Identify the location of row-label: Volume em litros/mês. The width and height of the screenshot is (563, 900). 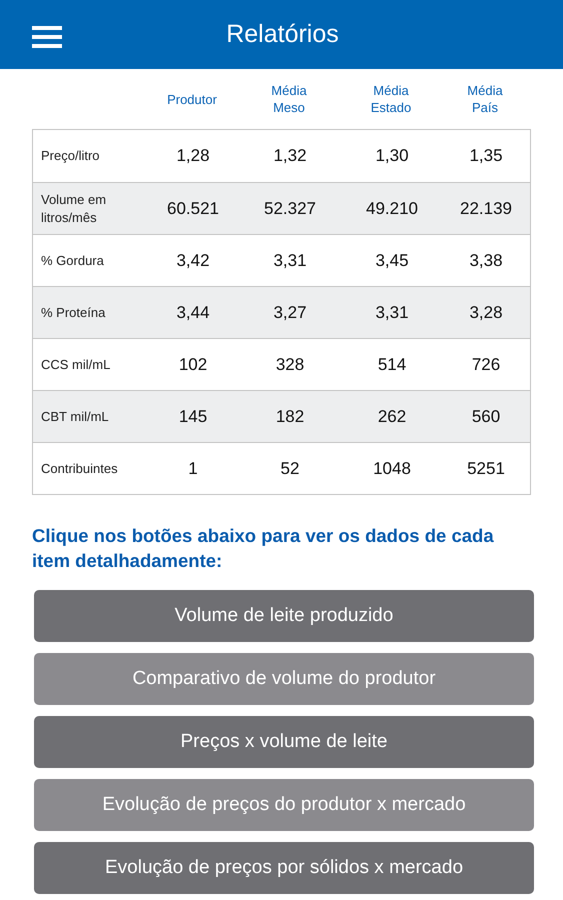
(74, 208).